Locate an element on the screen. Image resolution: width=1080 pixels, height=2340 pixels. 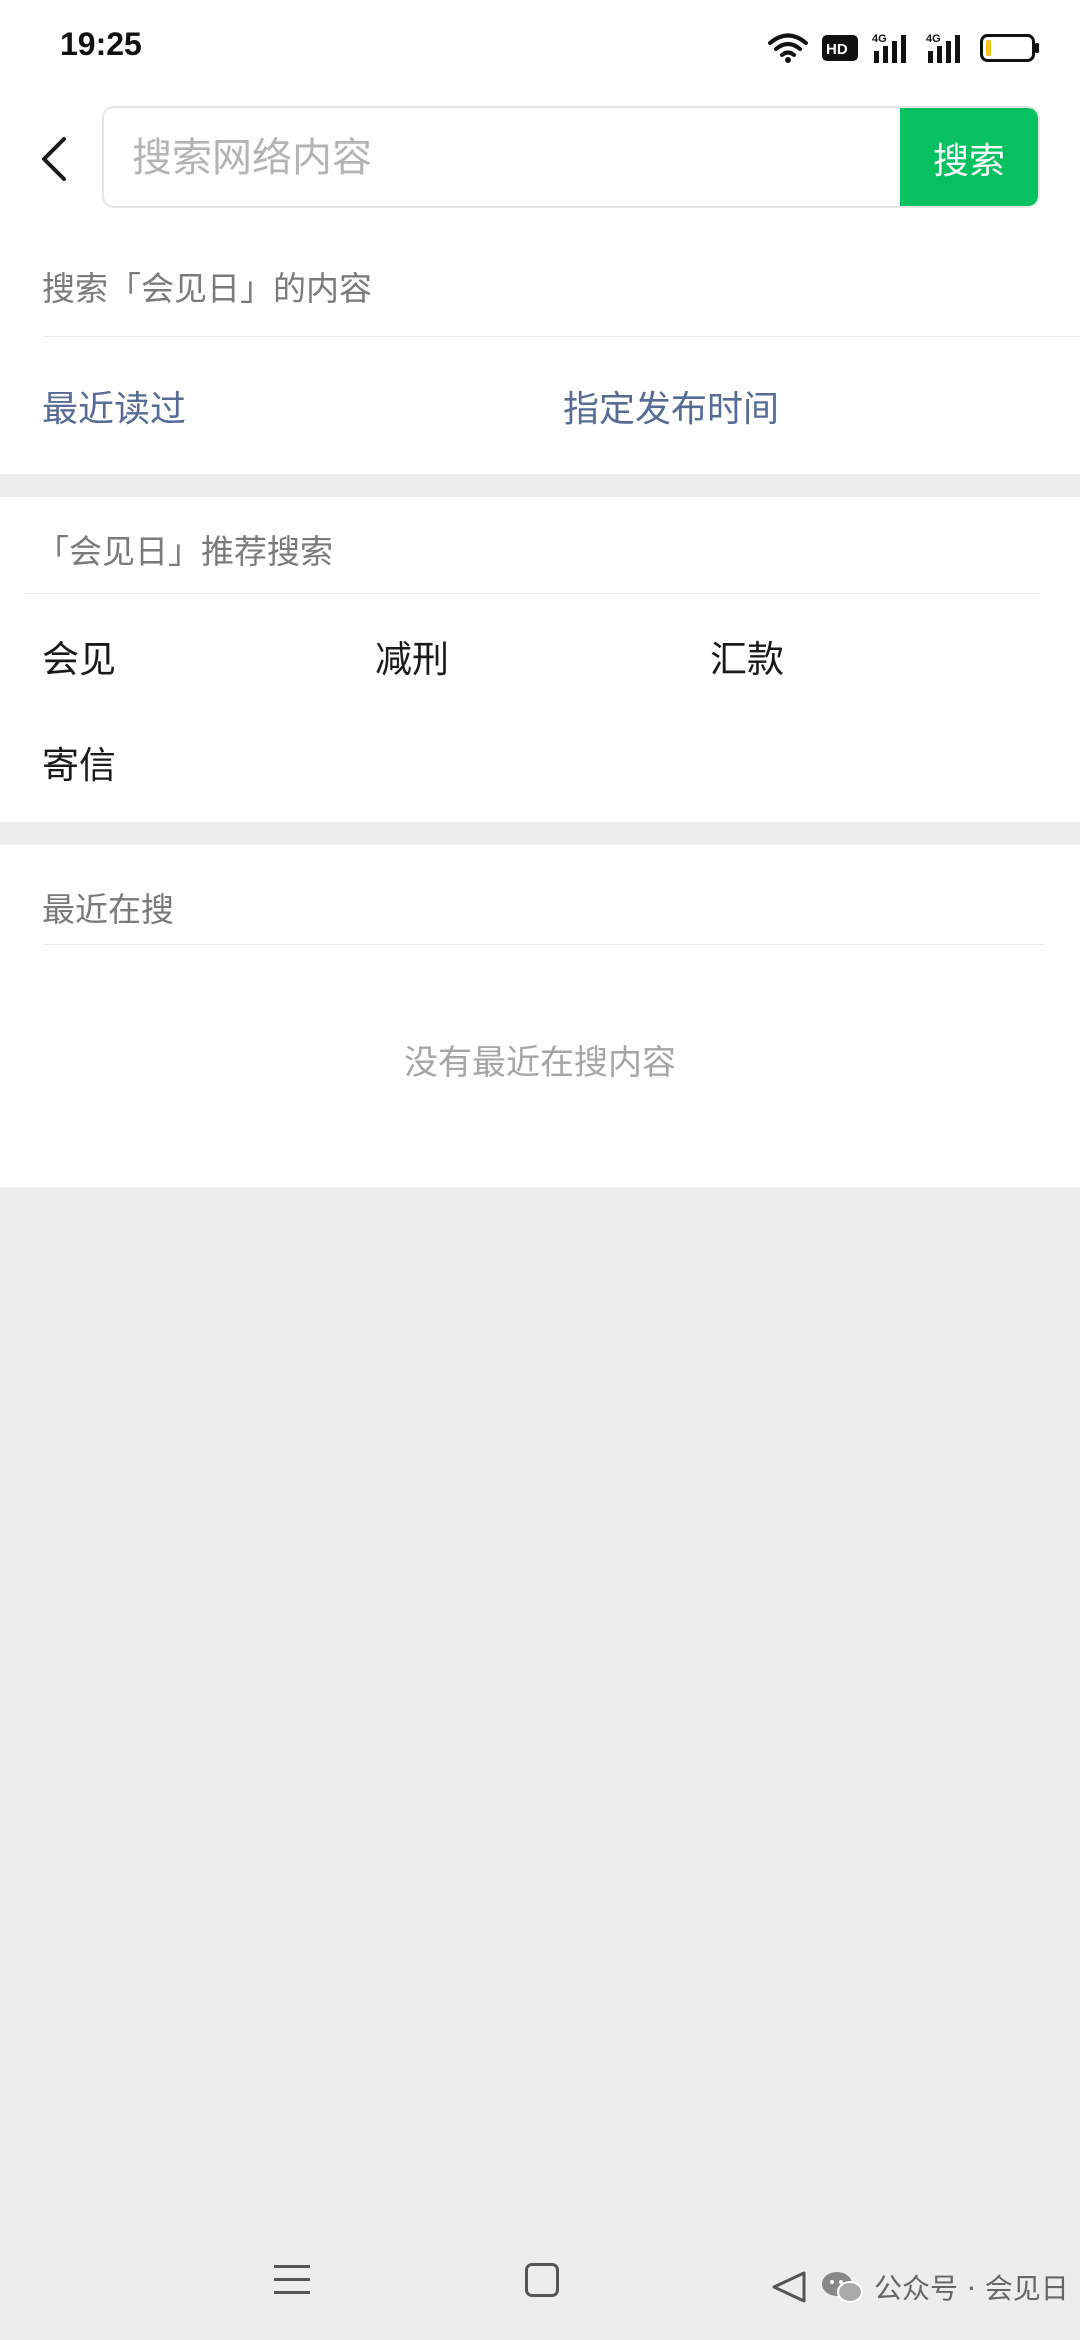
hd-voice-icon: HD is located at coordinates (840, 48).